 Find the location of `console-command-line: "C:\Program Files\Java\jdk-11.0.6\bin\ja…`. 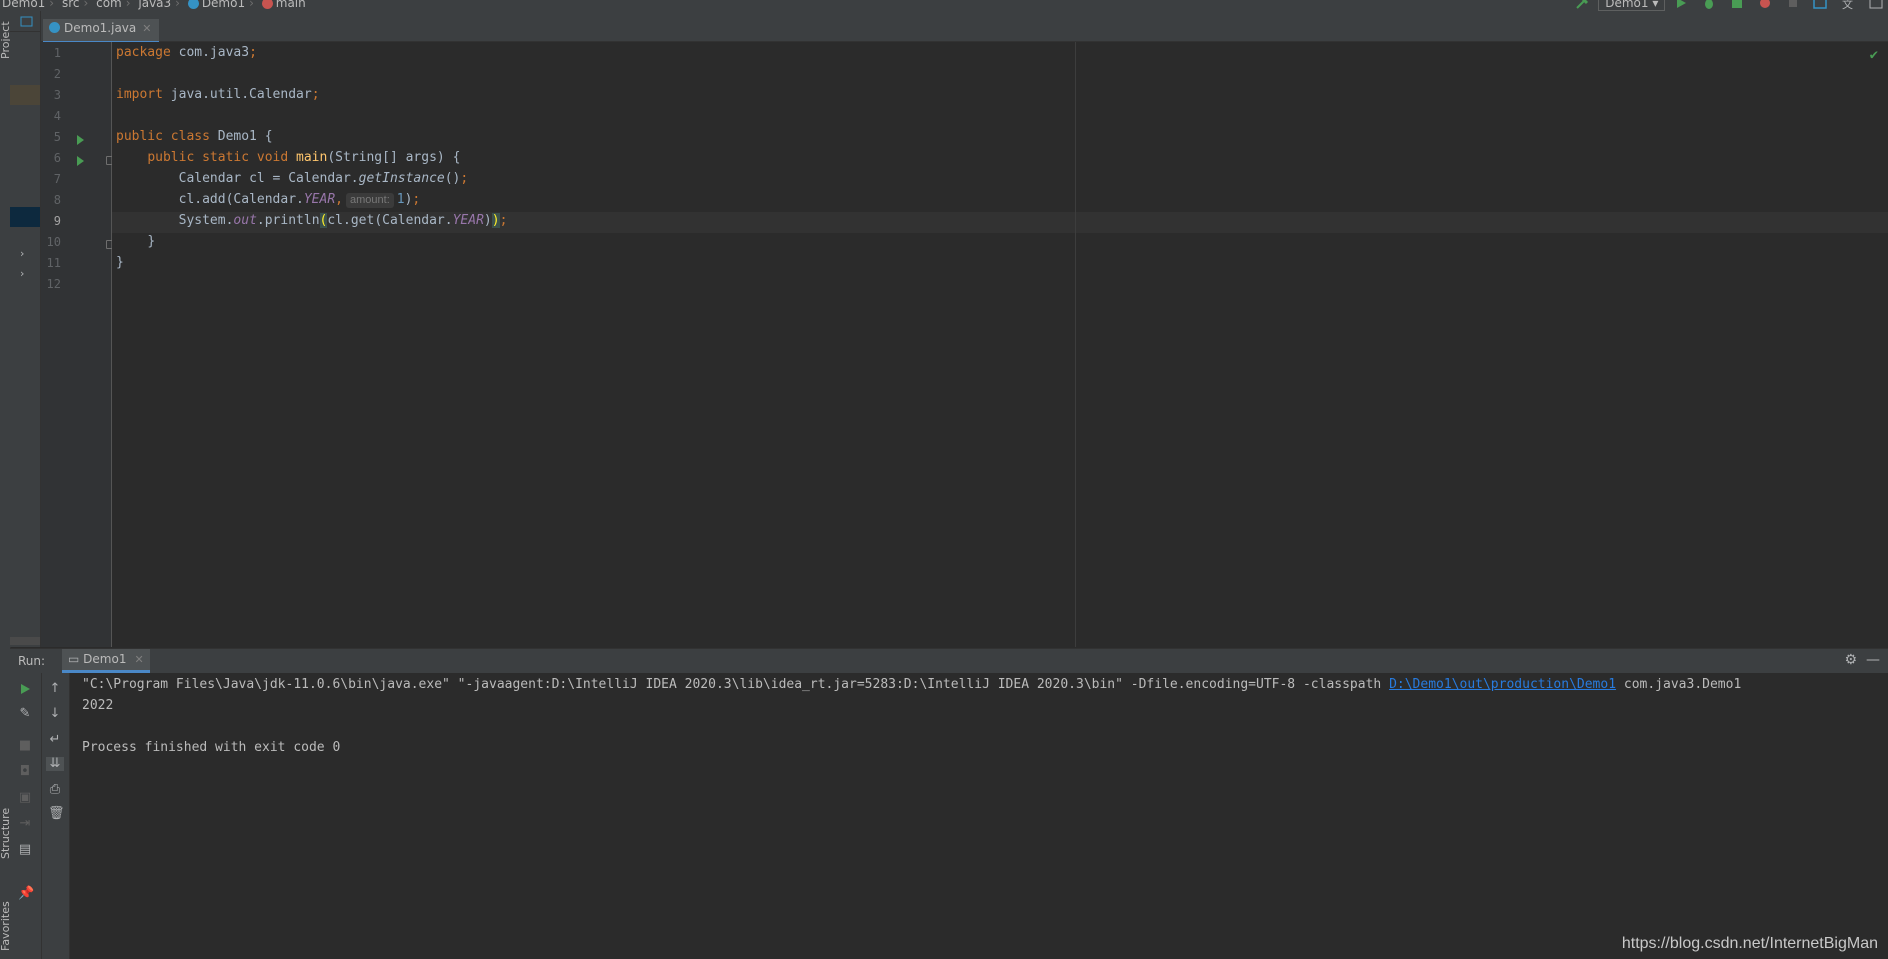

console-command-line: "C:\Program Files\Java\jdk-11.0.6\bin\ja… is located at coordinates (912, 684).